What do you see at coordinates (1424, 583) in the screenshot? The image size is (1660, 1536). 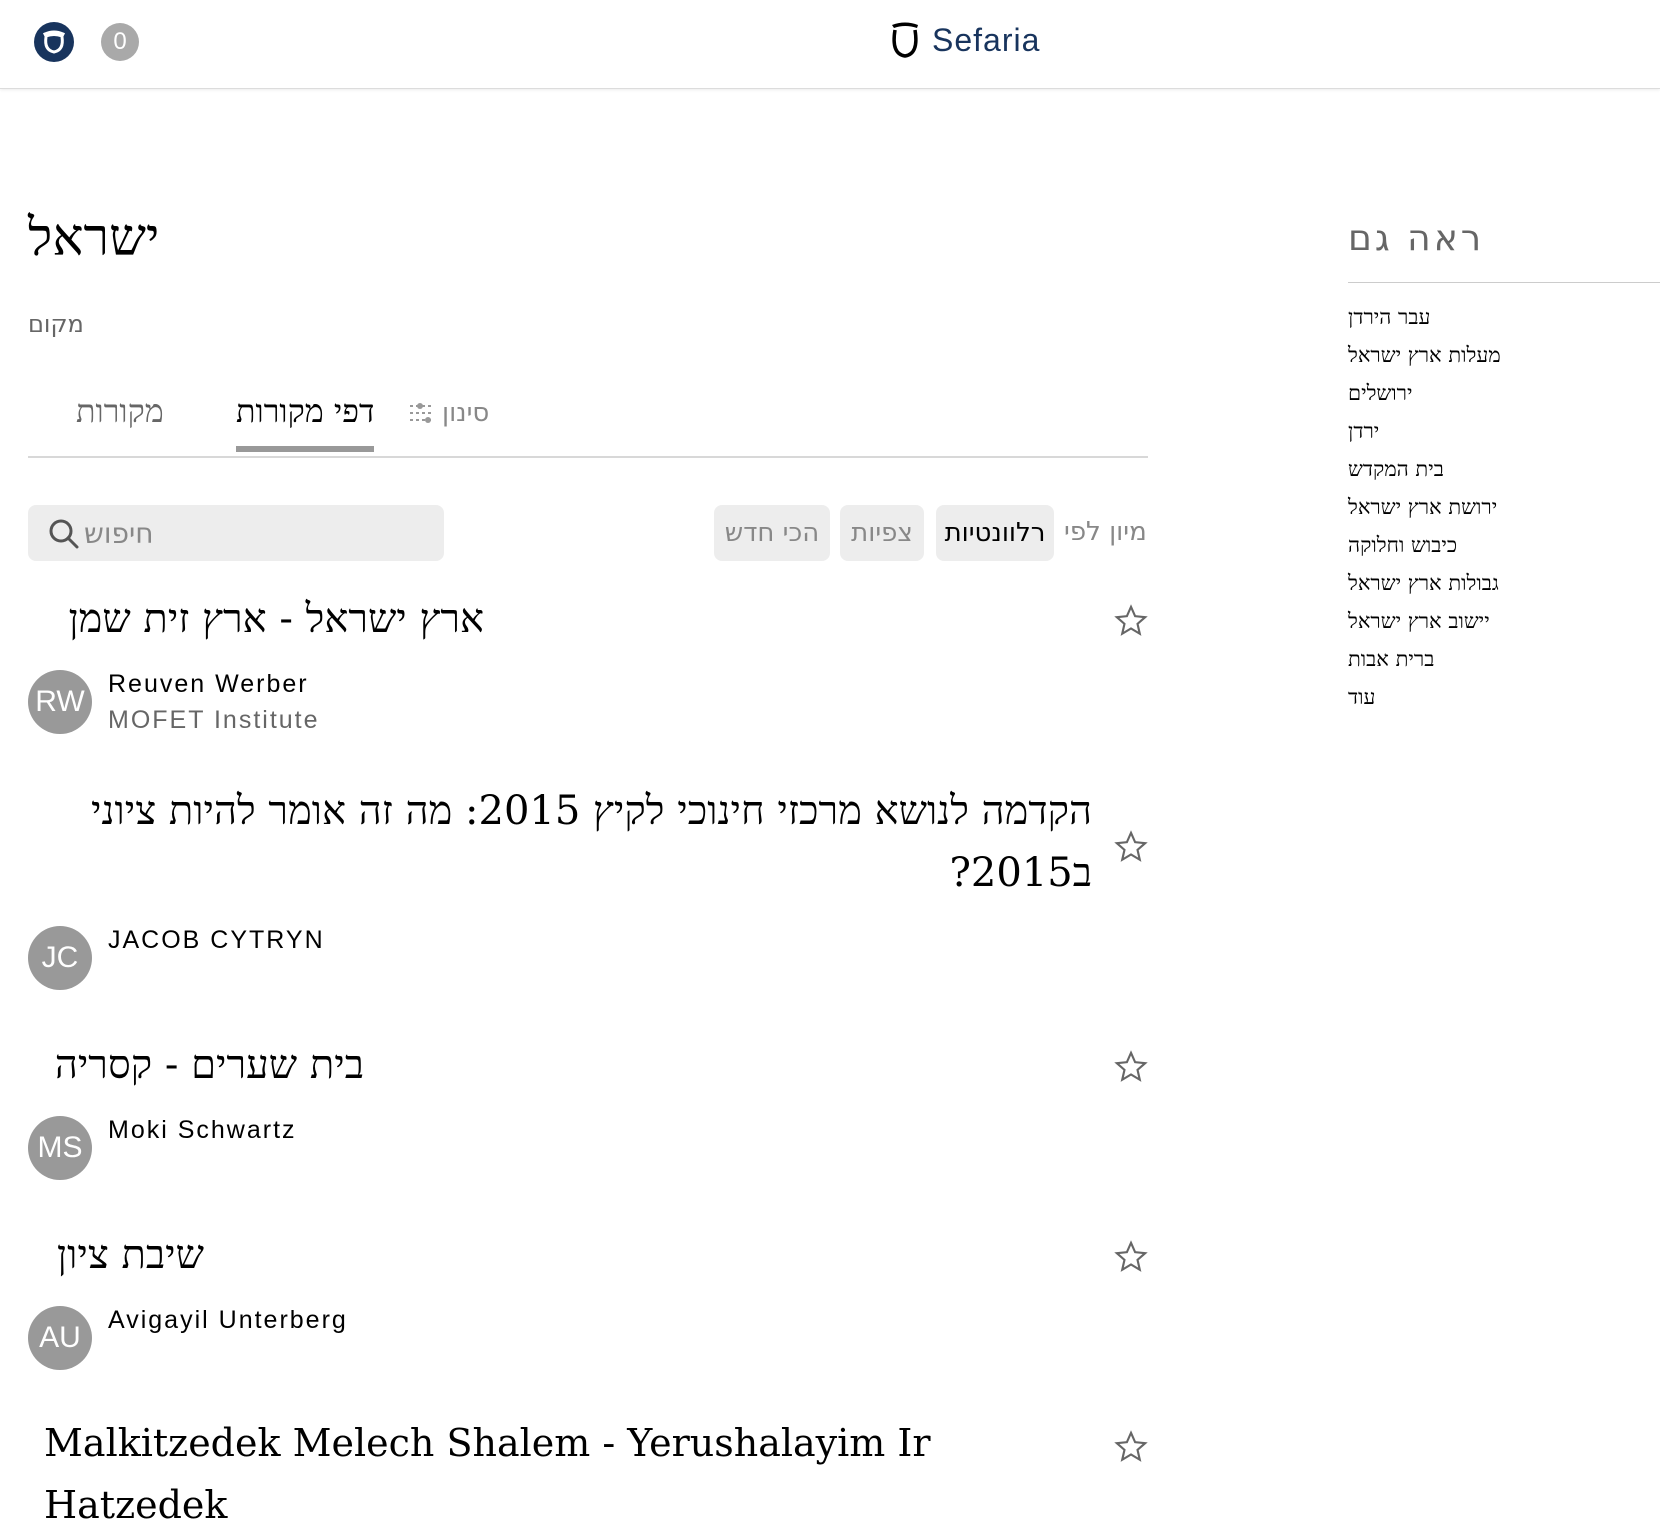 I see `see-also-link: גבולות ארץ ישראל` at bounding box center [1424, 583].